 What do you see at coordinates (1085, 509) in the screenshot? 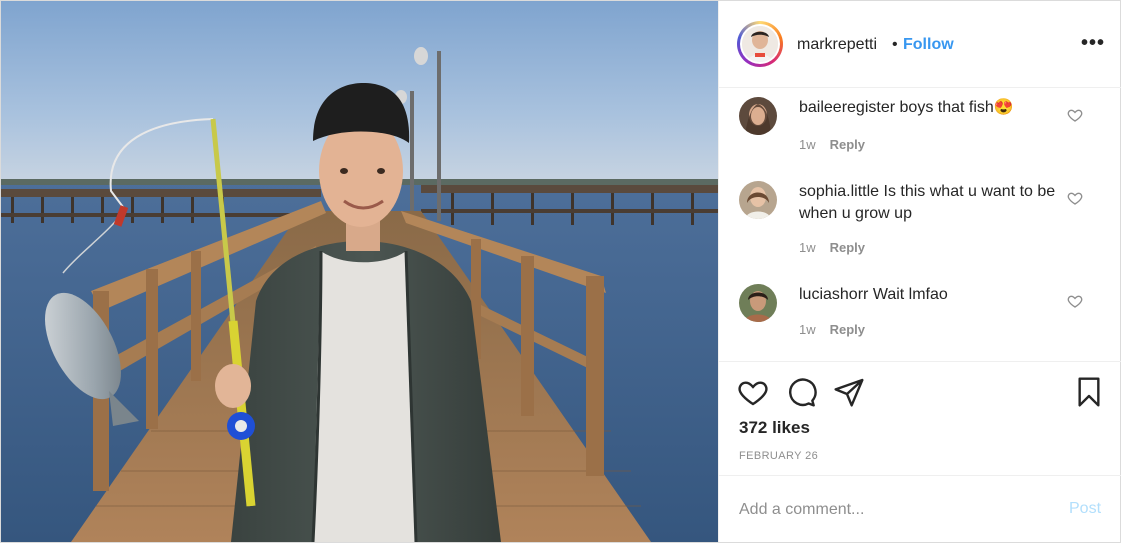
I see `post-comment-button: Post` at bounding box center [1085, 509].